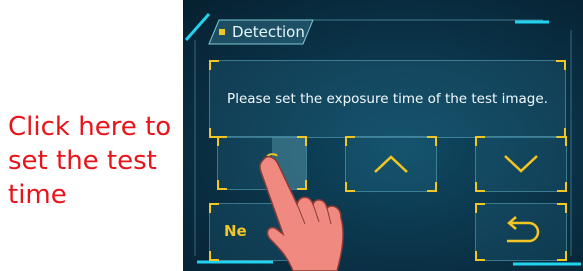 The height and width of the screenshot is (271, 583). I want to click on back-button, so click(521, 232).